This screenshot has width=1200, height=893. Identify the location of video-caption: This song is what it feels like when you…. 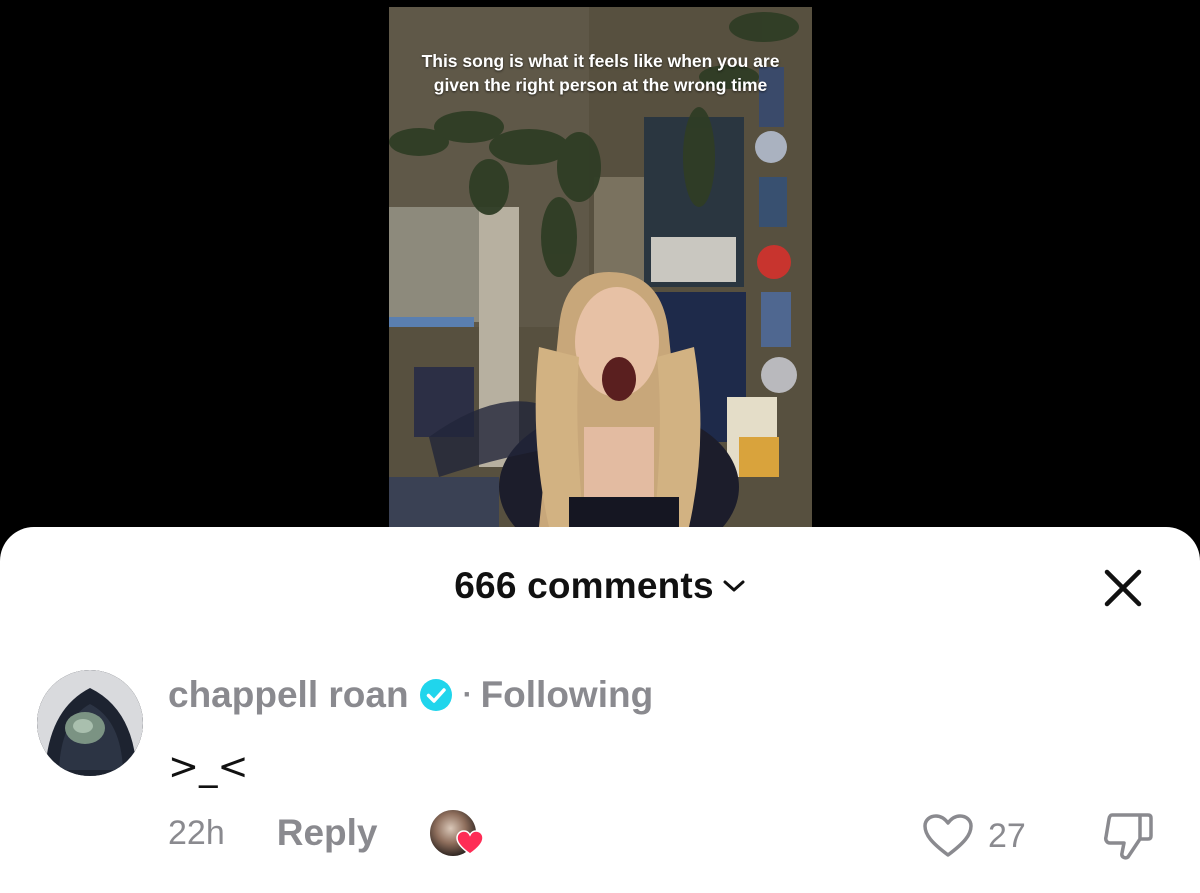
(600, 73).